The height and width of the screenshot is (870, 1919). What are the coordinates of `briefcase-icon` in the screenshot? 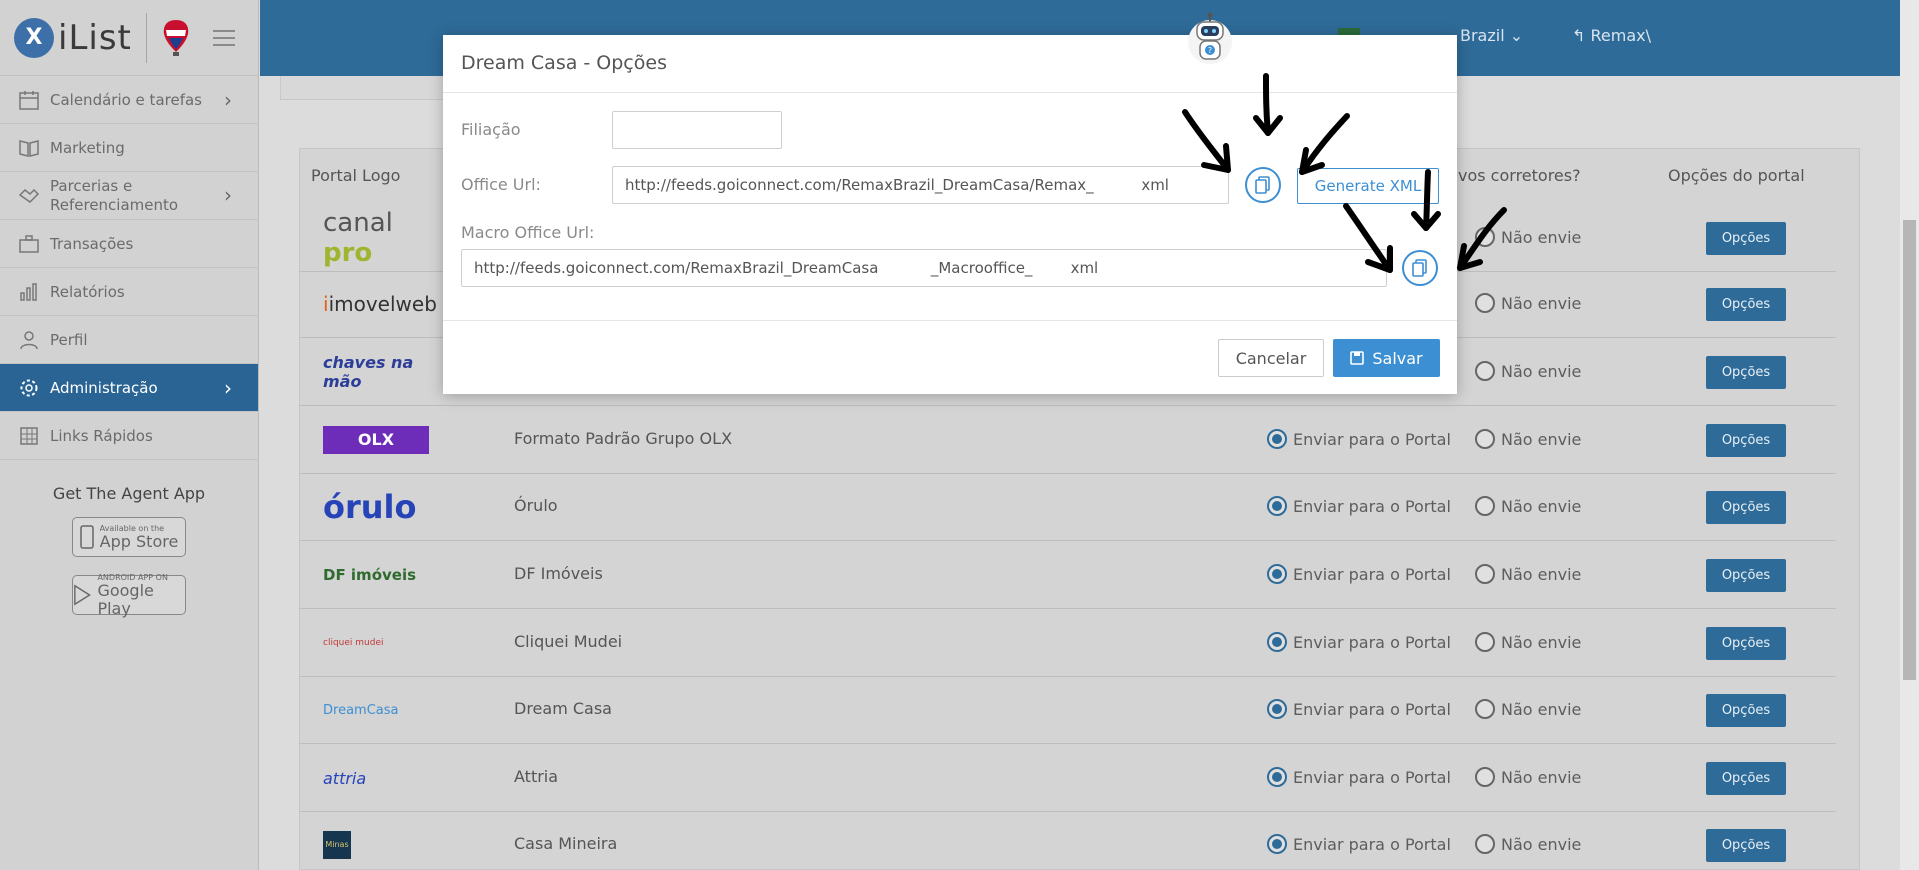 It's located at (29, 243).